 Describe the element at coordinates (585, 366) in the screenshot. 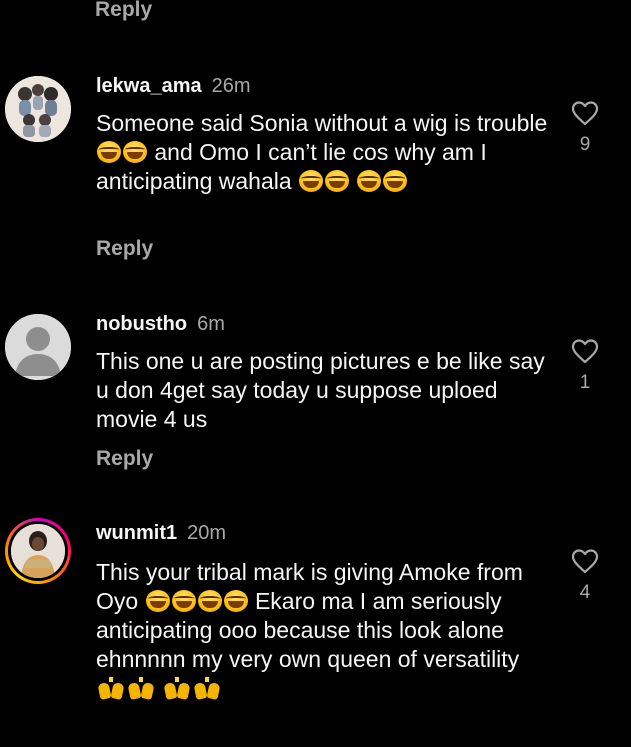

I see `like-control: 1` at that location.